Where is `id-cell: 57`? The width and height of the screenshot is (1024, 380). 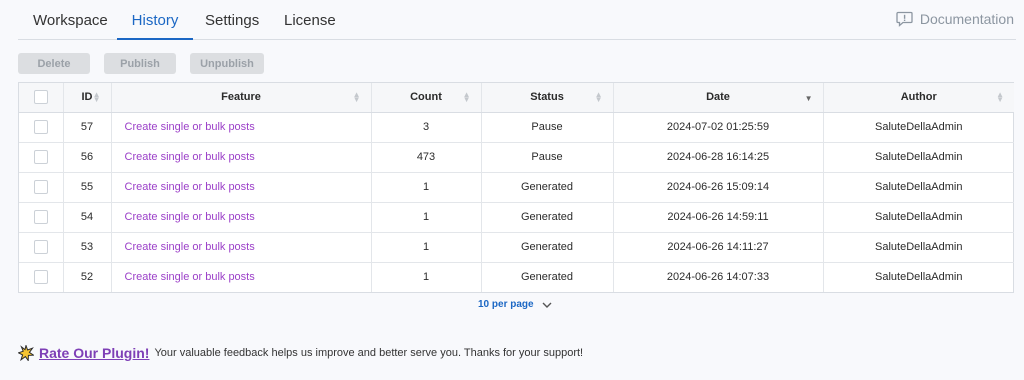
id-cell: 57 is located at coordinates (87, 127).